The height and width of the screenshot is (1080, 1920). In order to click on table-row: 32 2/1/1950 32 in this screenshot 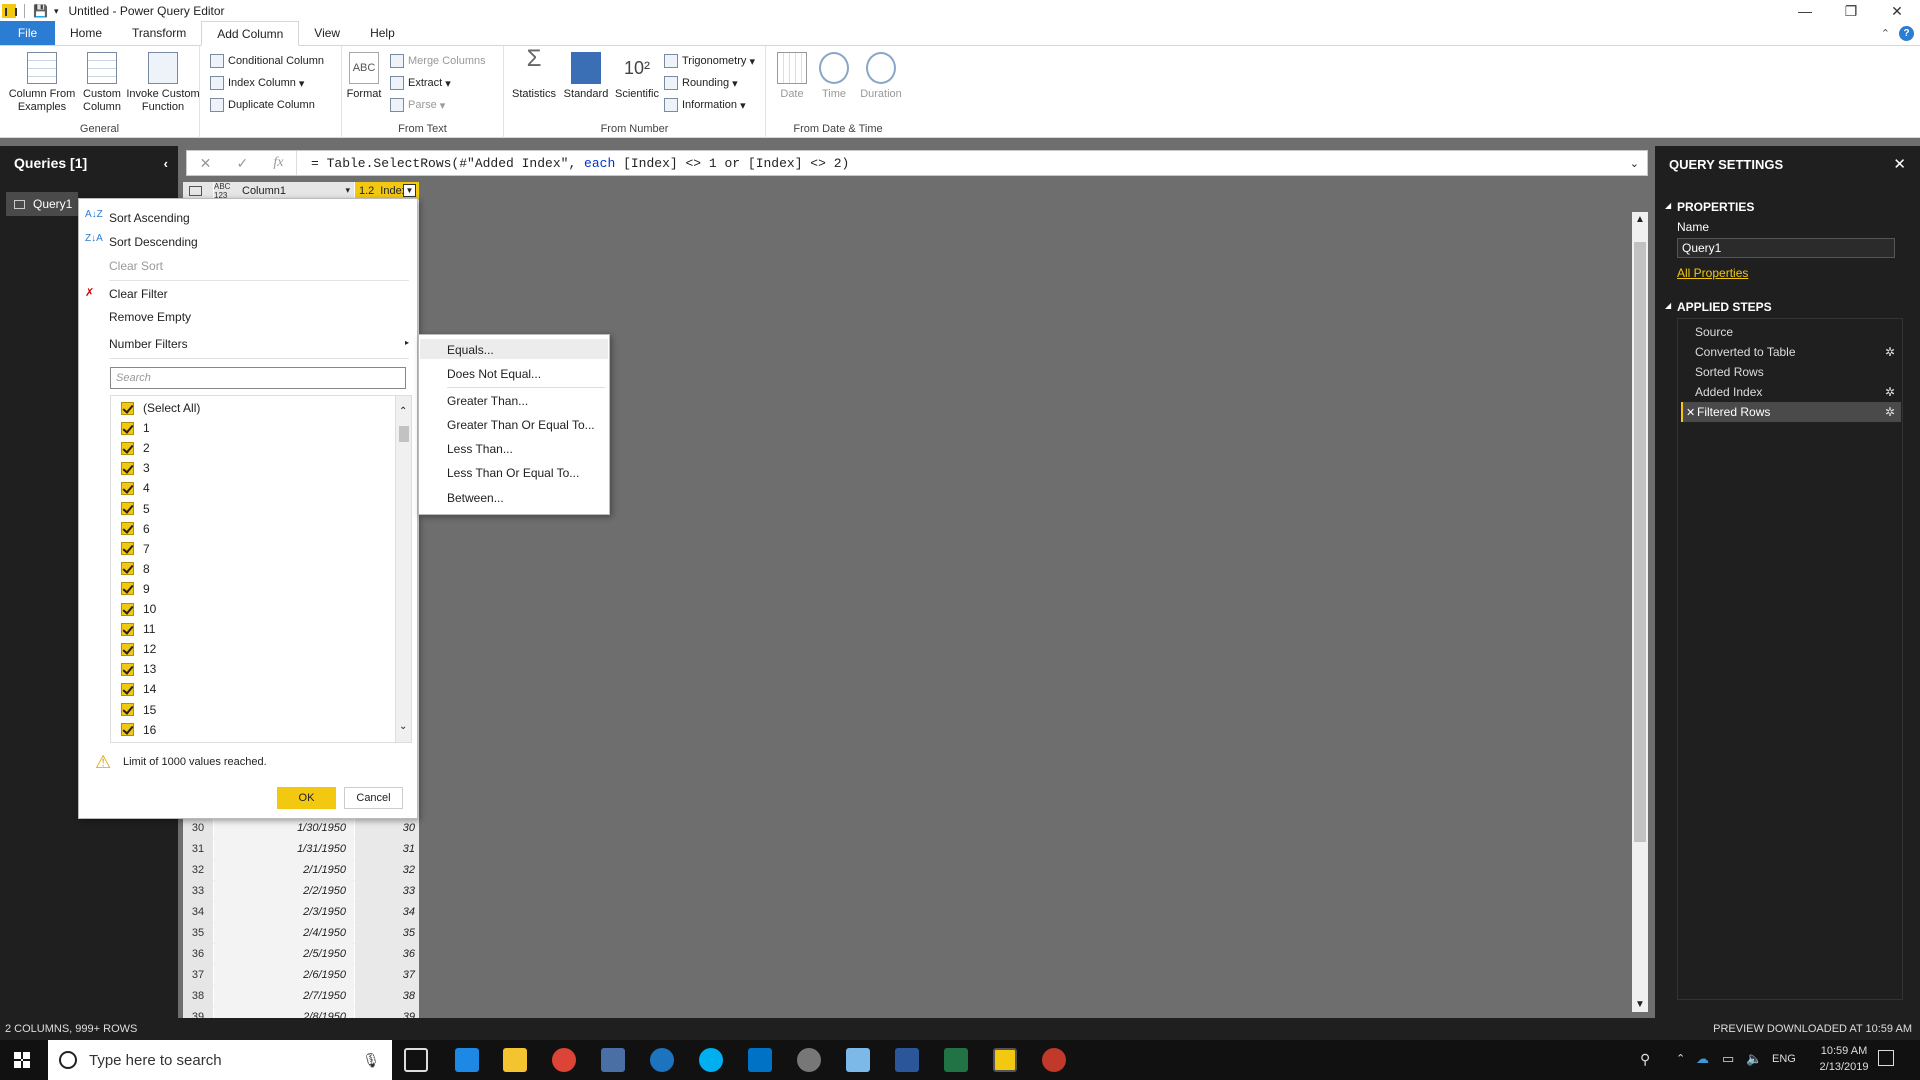, I will do `click(301, 870)`.